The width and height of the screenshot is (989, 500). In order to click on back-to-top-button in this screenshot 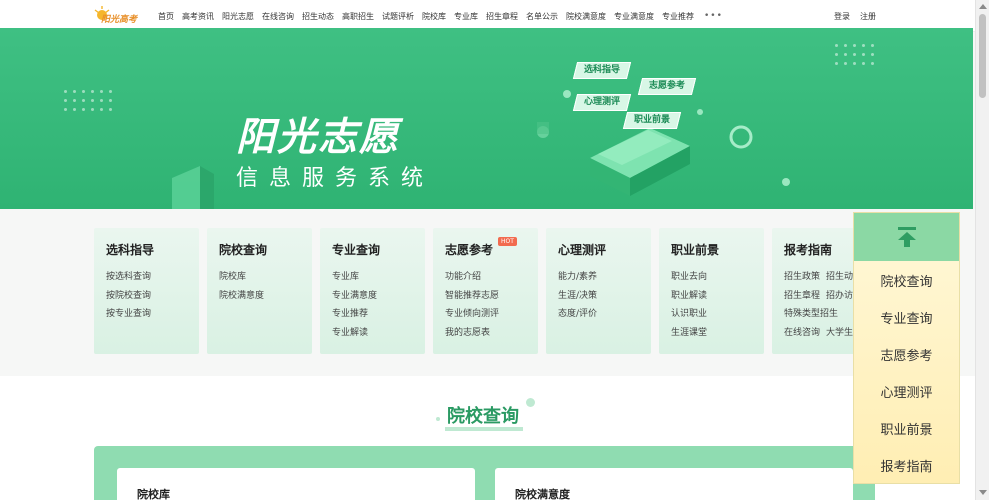, I will do `click(906, 237)`.